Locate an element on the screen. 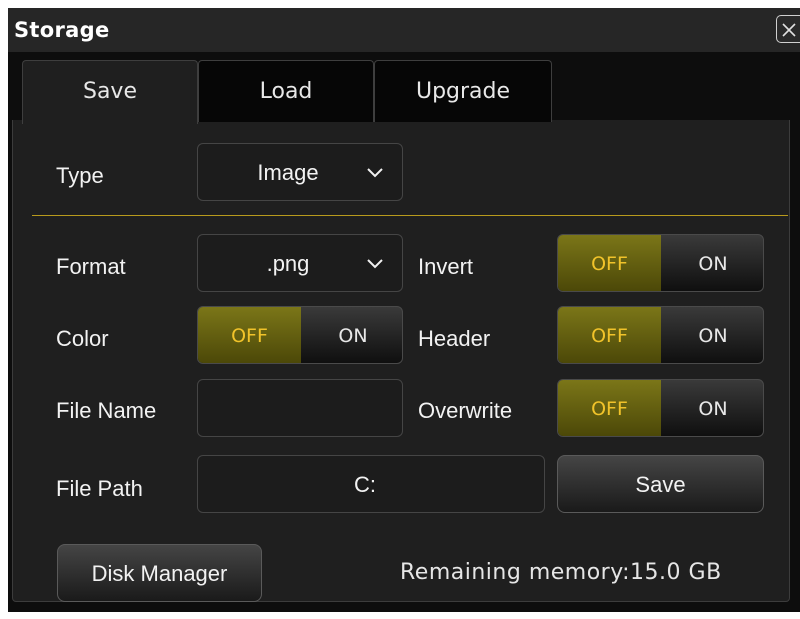 This screenshot has width=800, height=619. file-name-input is located at coordinates (300, 408).